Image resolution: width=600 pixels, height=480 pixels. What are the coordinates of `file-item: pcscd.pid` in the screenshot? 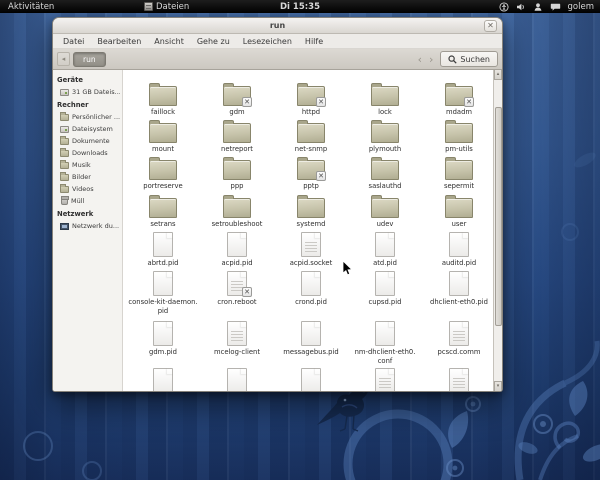 It's located at (163, 378).